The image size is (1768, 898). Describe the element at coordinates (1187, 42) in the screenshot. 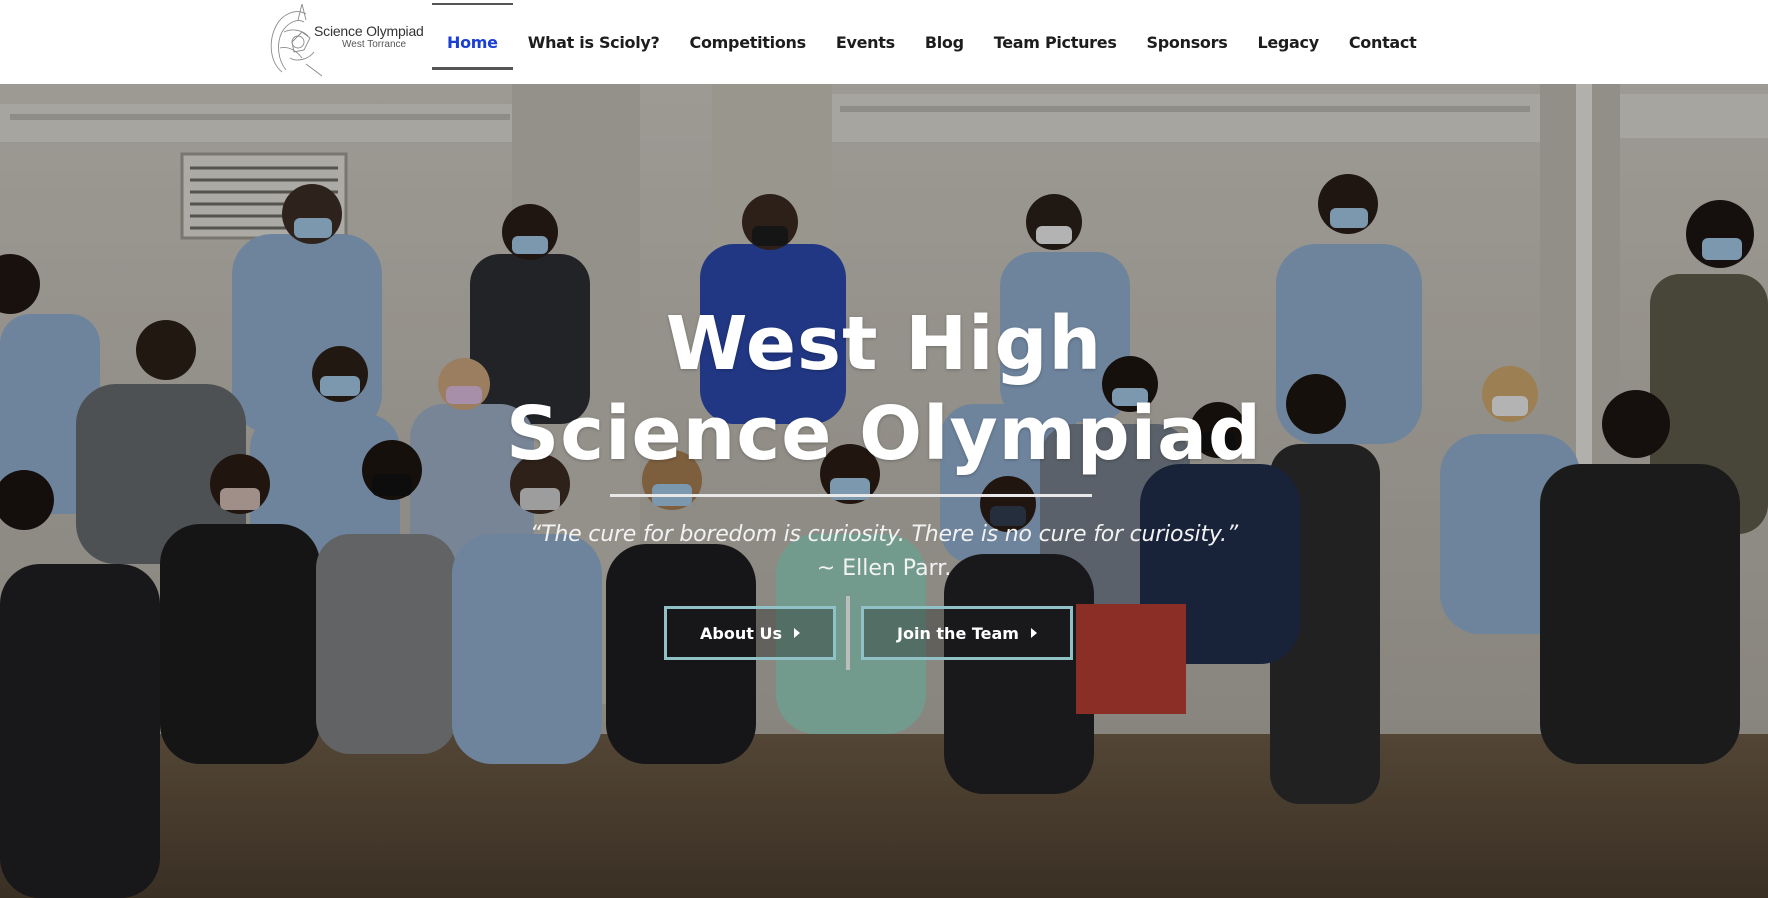

I see `nav-sponsors: Sponsors` at that location.